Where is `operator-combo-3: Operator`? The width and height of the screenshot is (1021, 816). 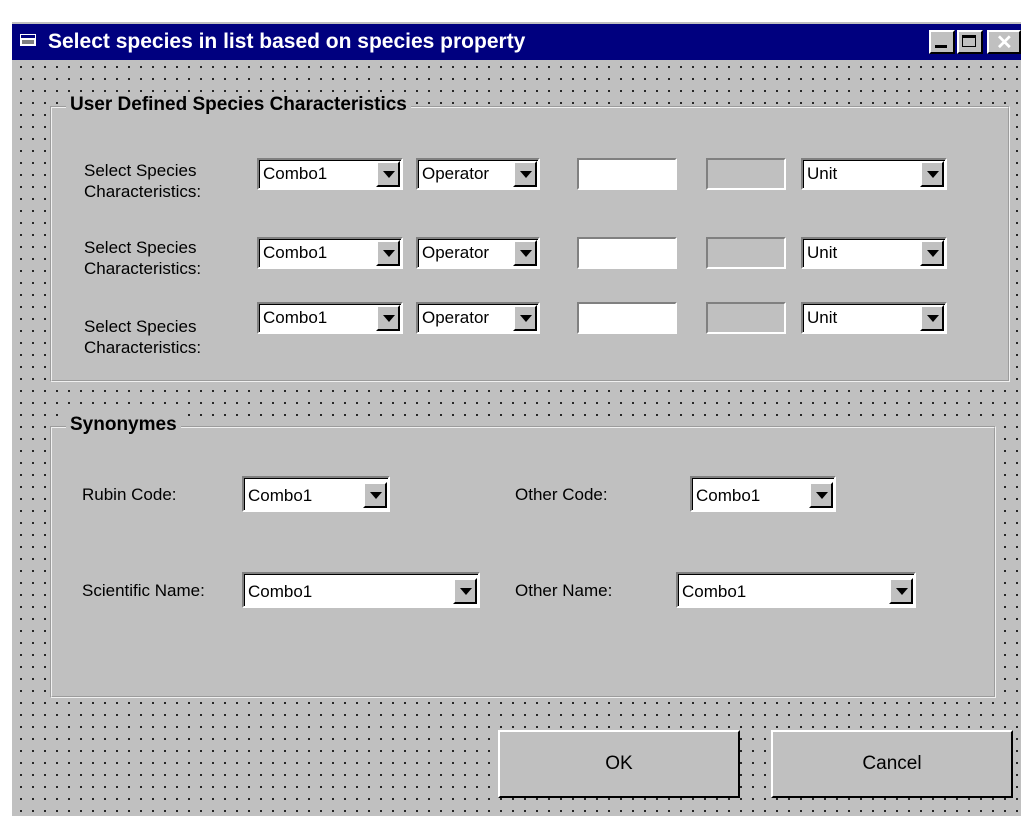 operator-combo-3: Operator is located at coordinates (478, 318).